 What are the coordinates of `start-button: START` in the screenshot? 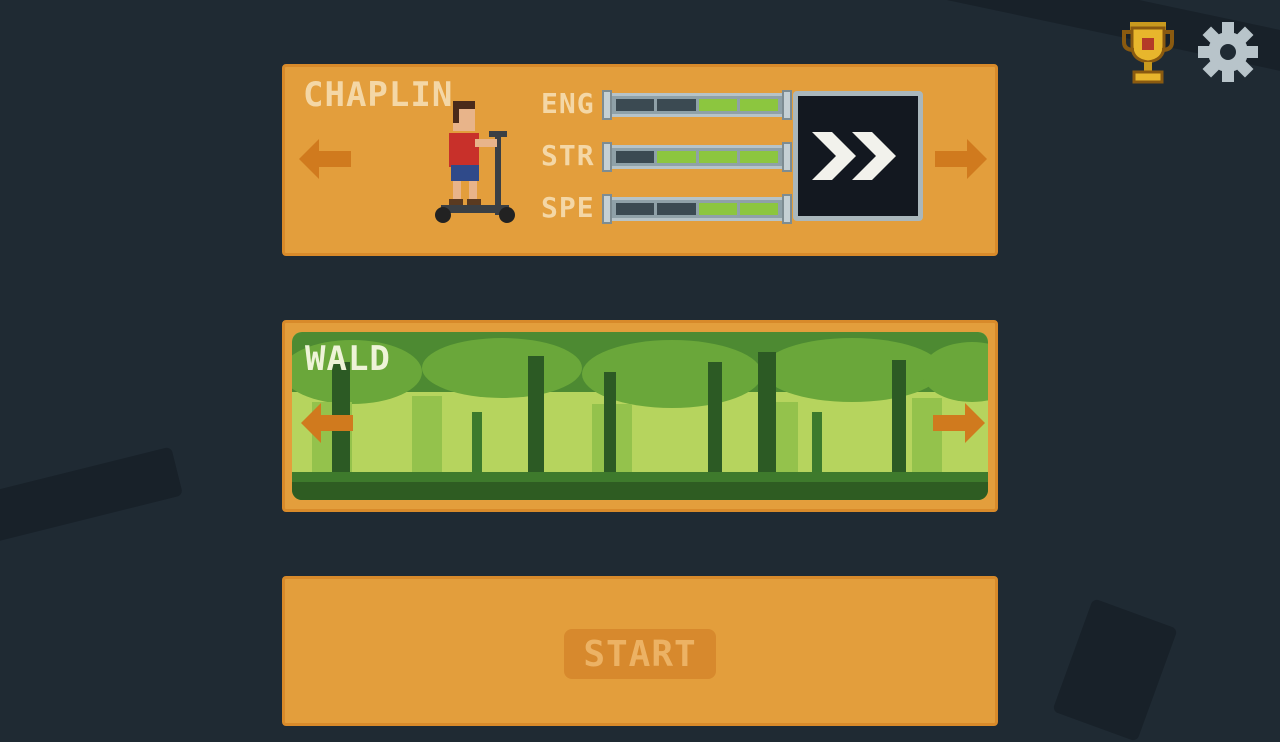 It's located at (640, 654).